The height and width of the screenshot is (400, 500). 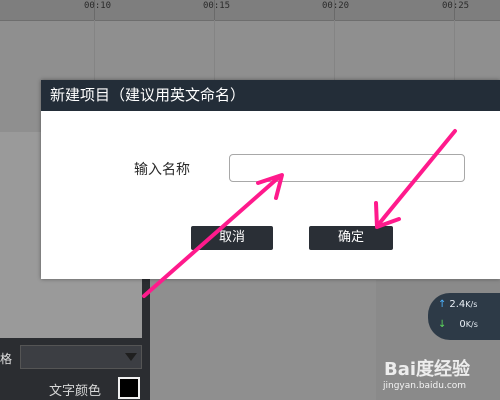 I want to click on network-speed-widget: ↑ 2.4K/s ↓ 0K/s, so click(x=464, y=316).